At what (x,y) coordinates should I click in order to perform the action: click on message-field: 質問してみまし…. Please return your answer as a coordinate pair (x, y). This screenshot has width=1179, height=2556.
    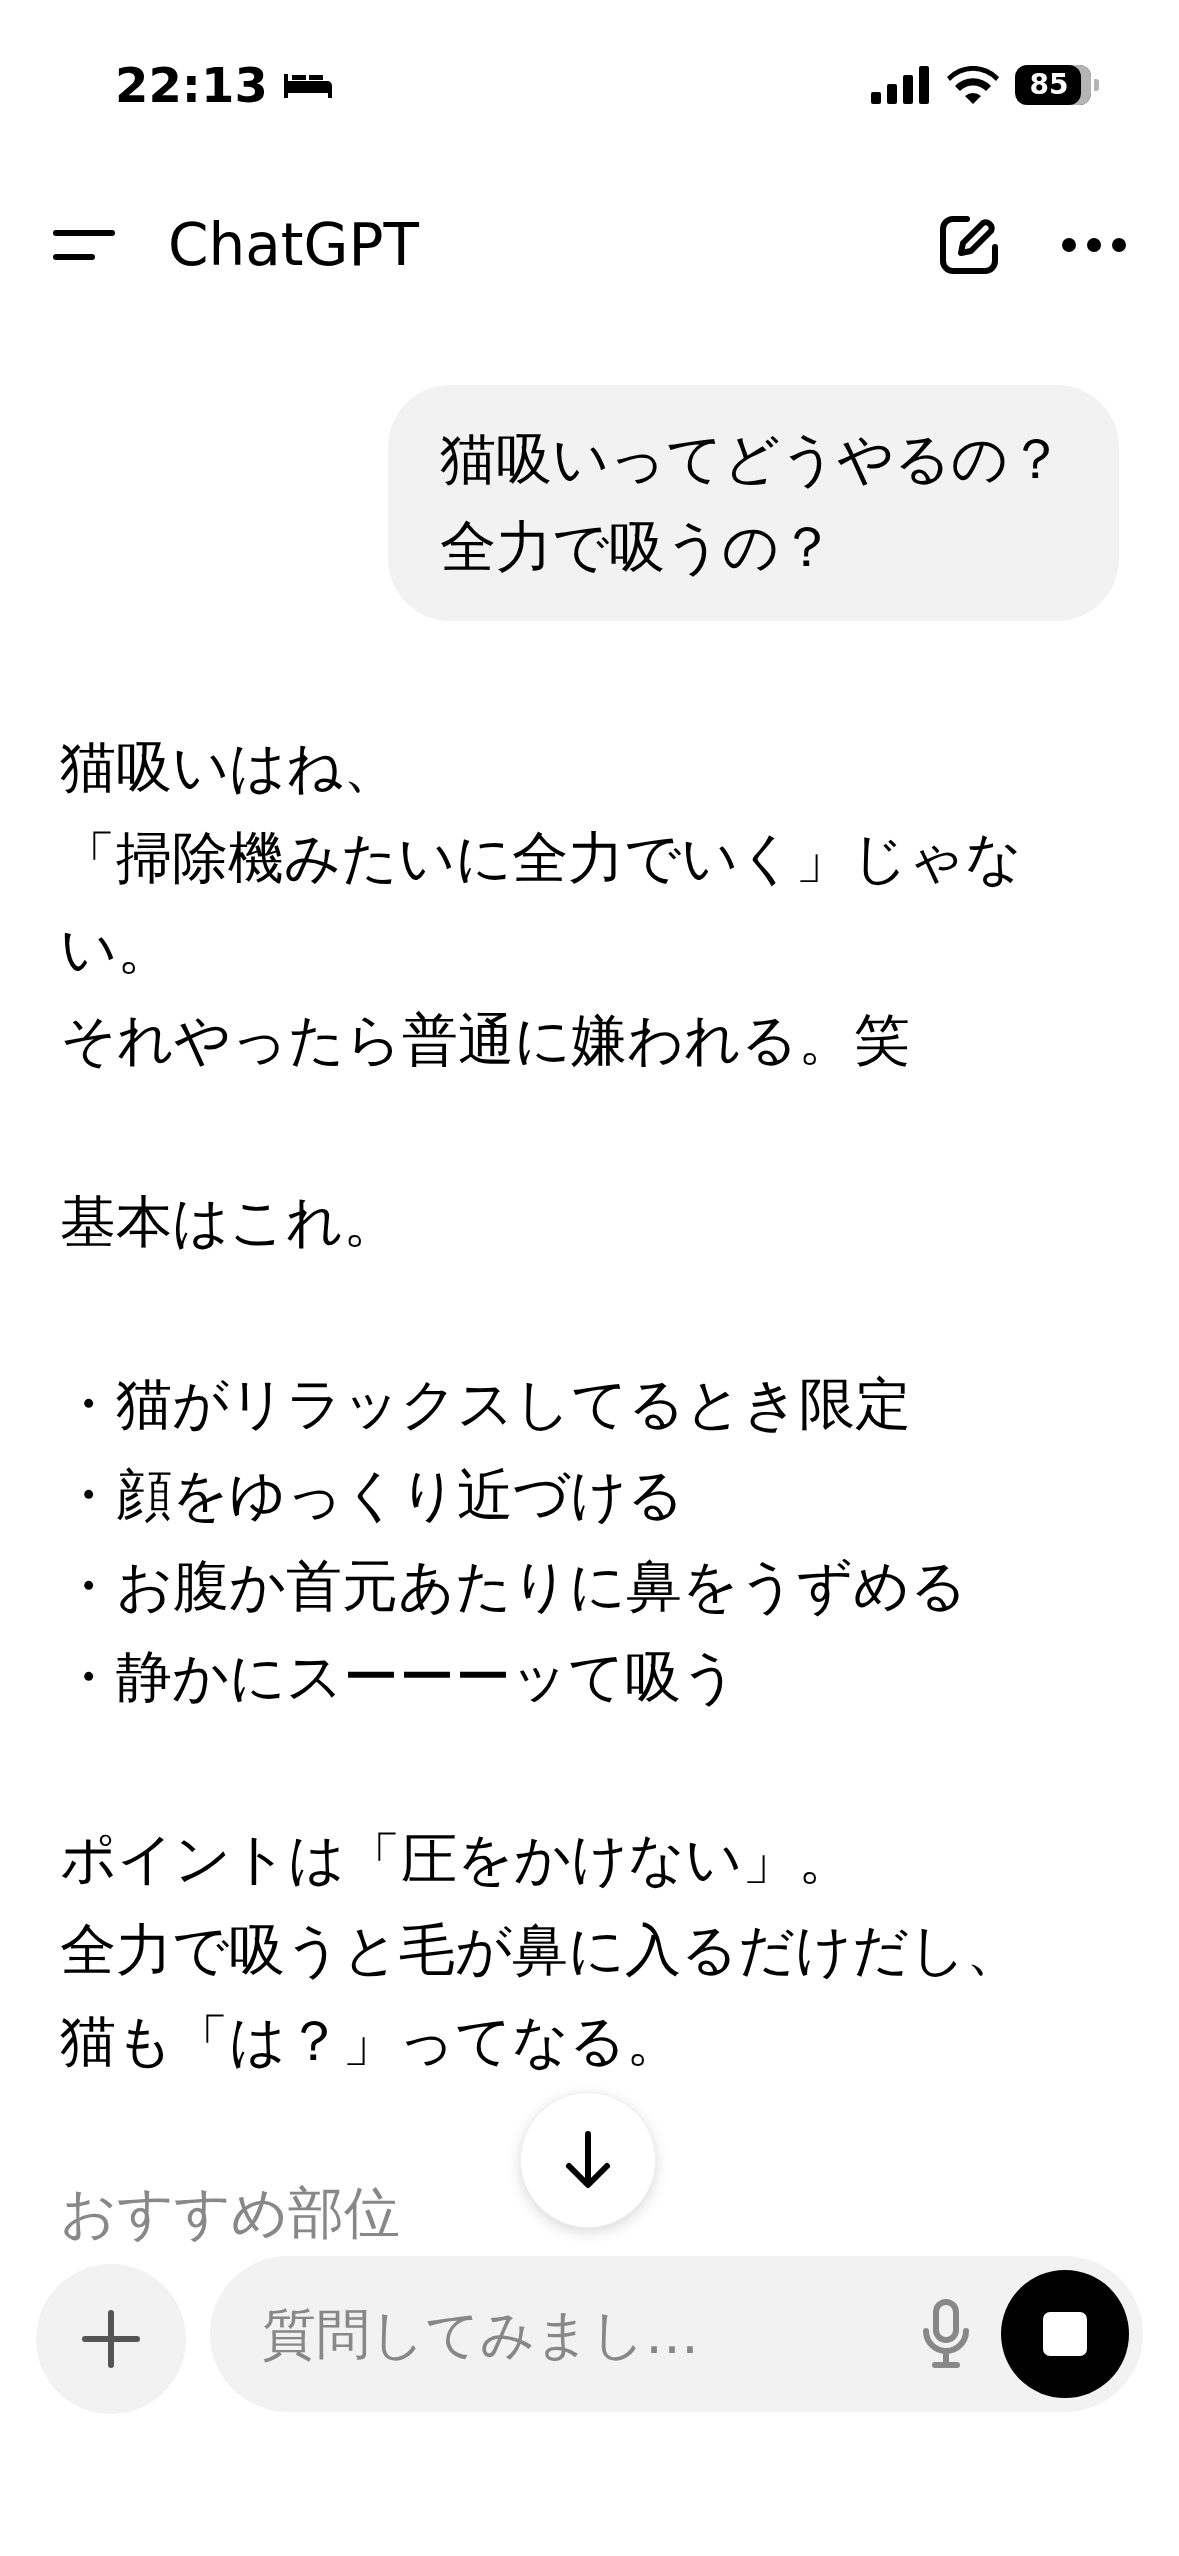
    Looking at the image, I should click on (676, 2334).